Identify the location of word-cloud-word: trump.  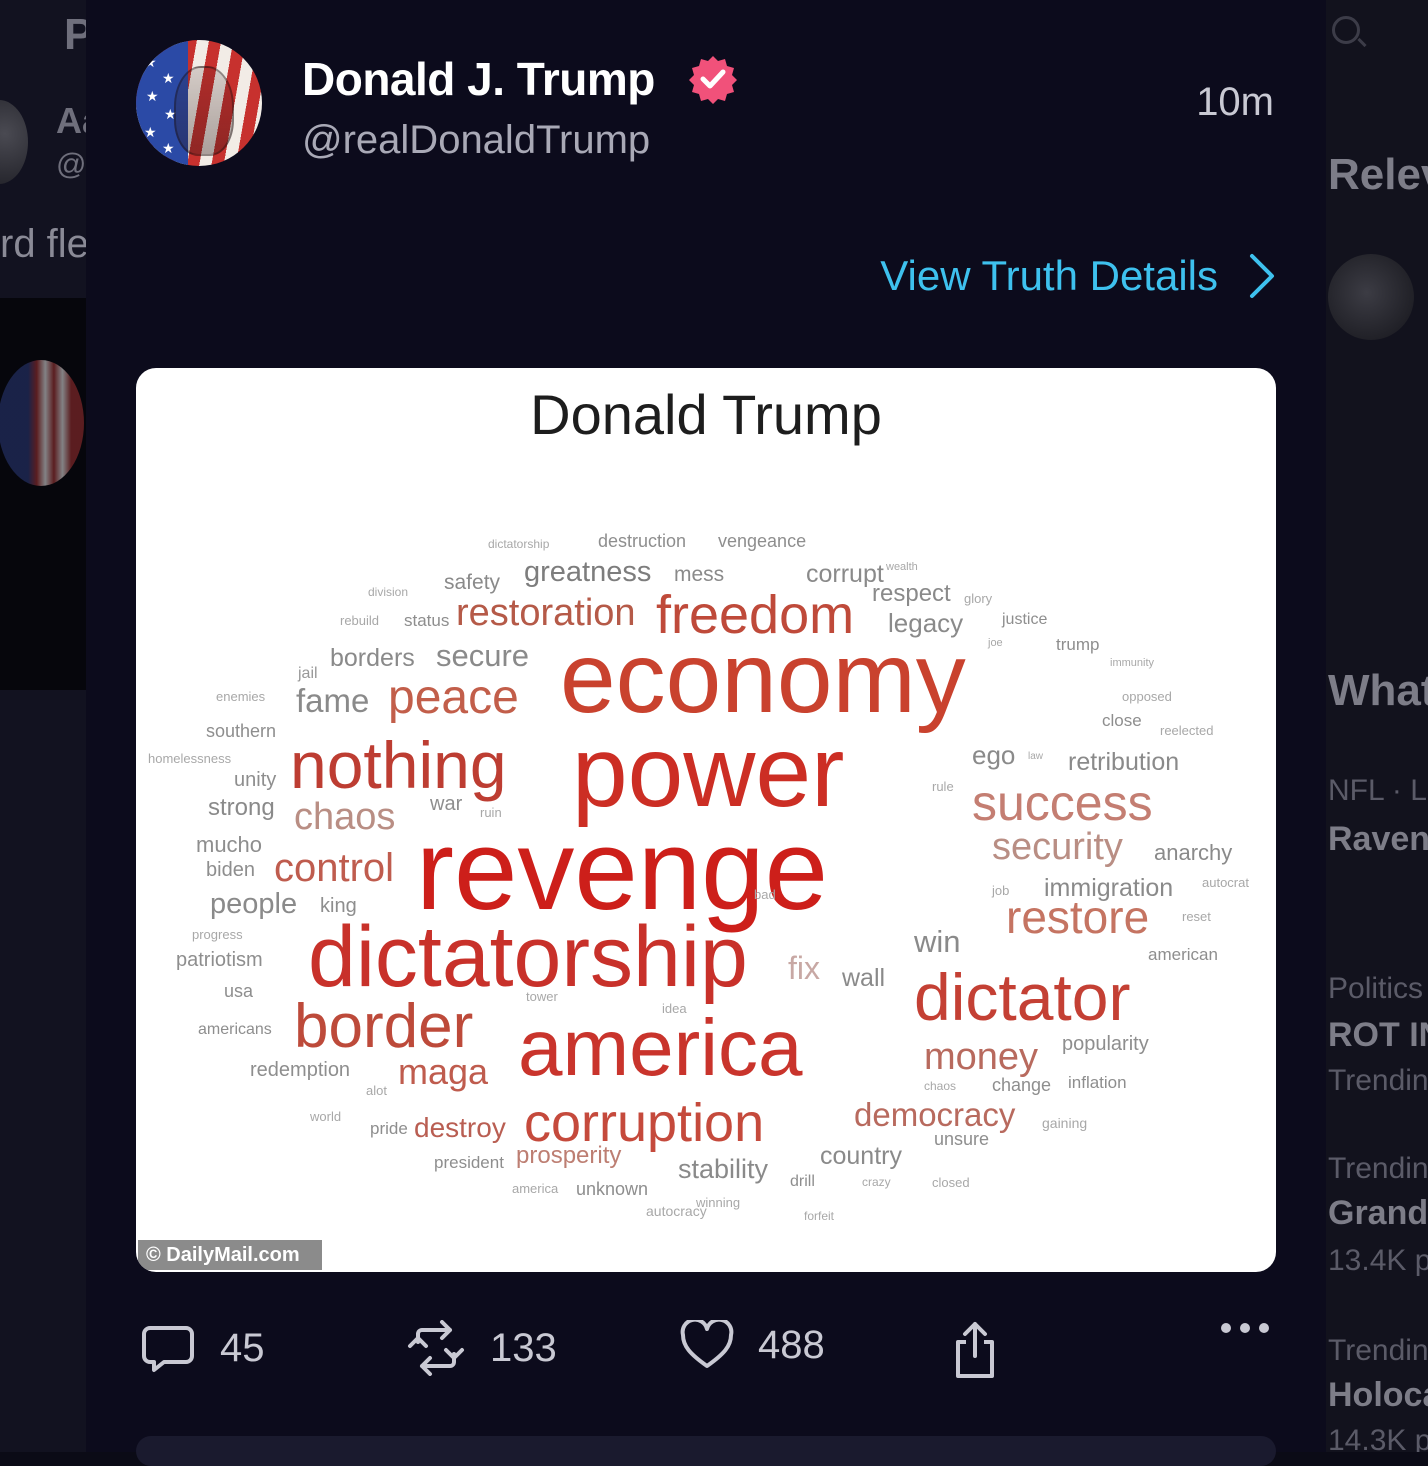
(1078, 644).